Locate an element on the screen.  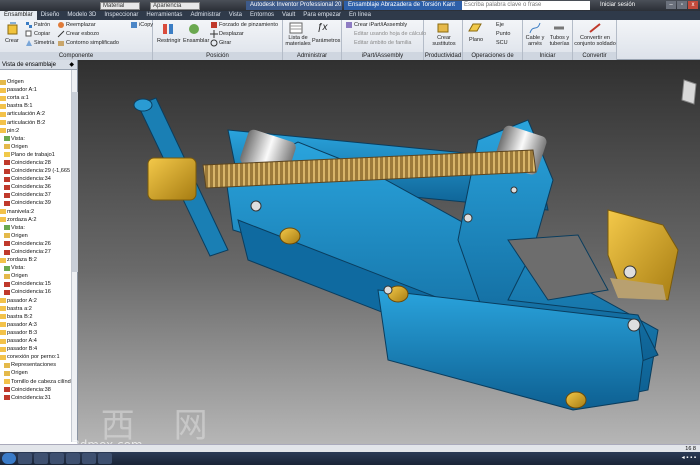
appearance-combo: Apariencia is located at coordinates (175, 5).